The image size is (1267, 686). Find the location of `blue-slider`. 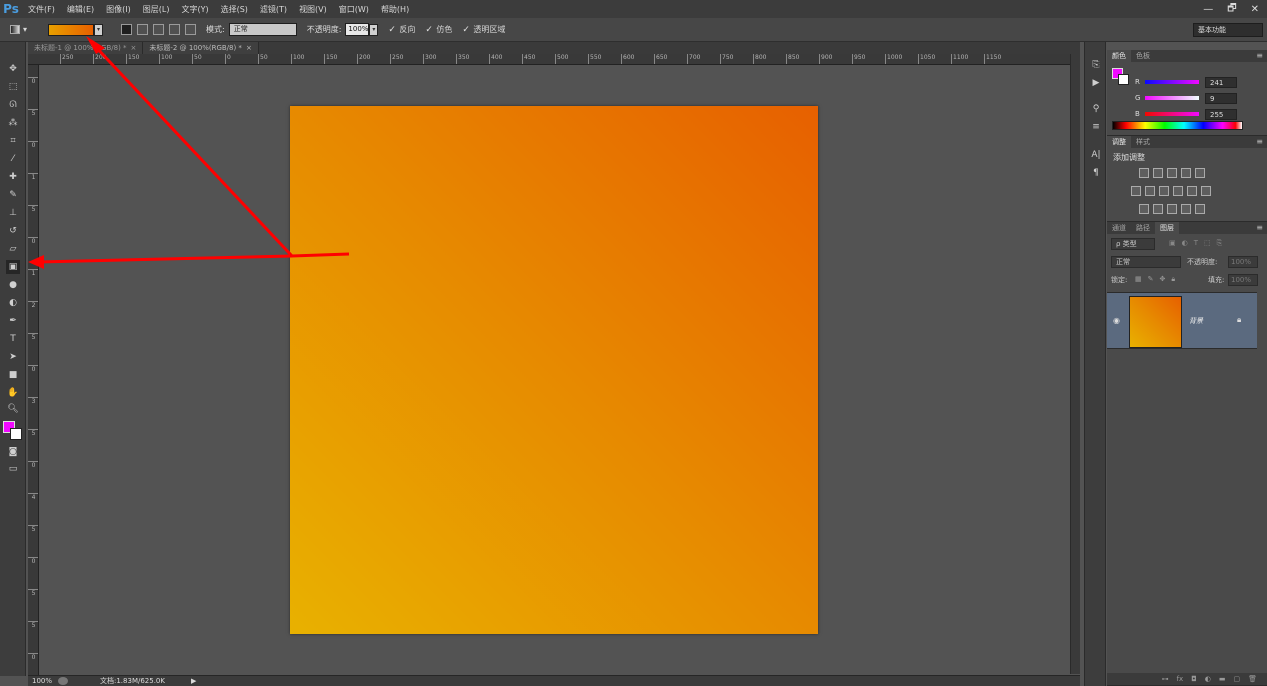

blue-slider is located at coordinates (1172, 114).